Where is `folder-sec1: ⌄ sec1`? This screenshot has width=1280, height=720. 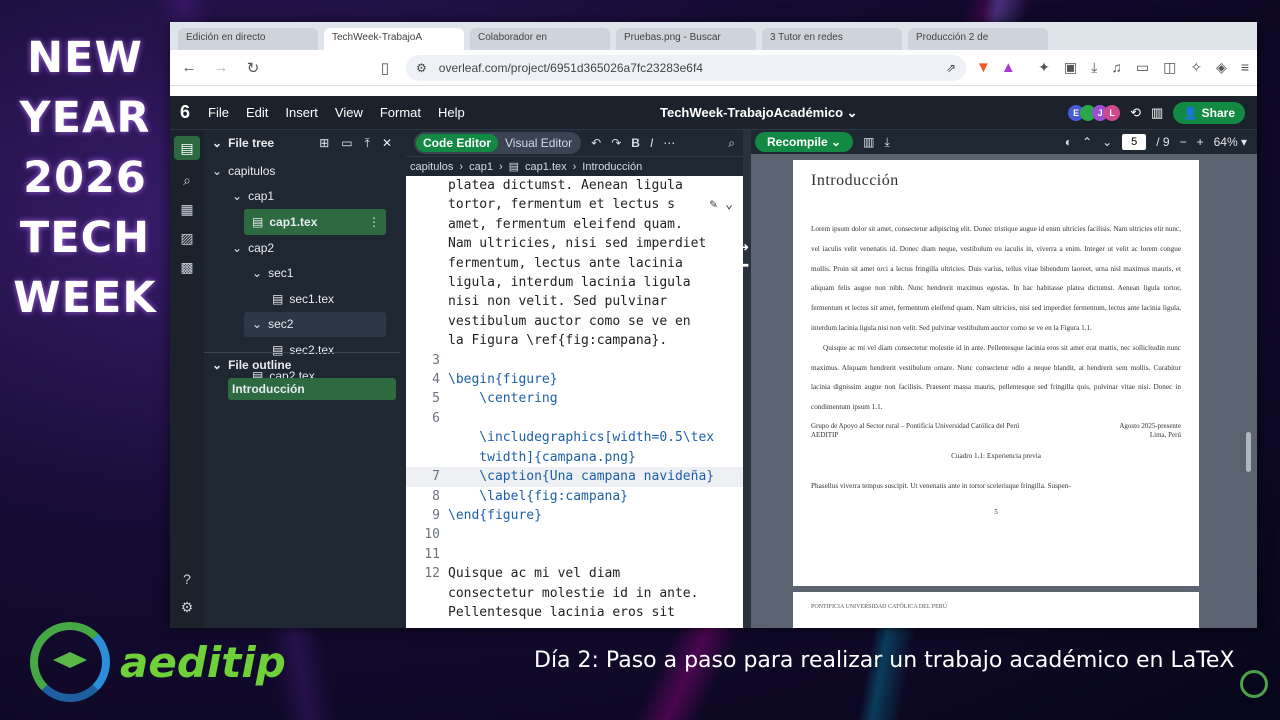
folder-sec1: ⌄ sec1 is located at coordinates (302, 273).